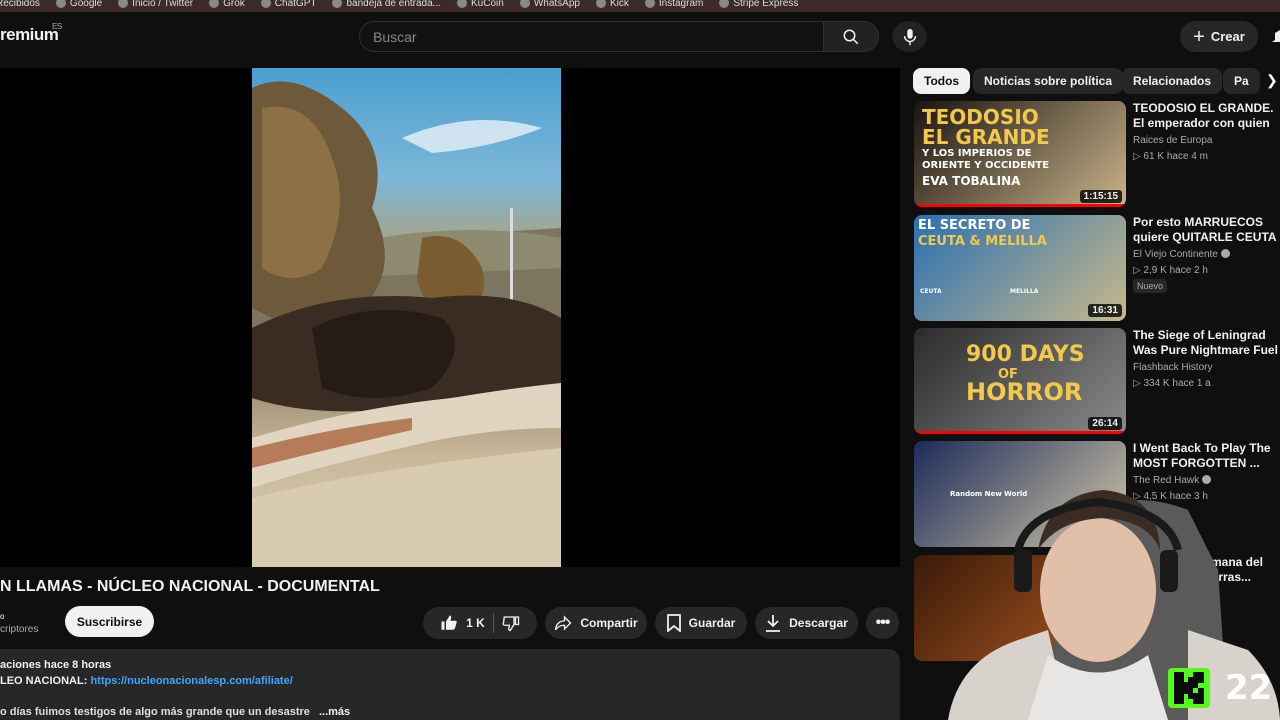 The image size is (1280, 720). What do you see at coordinates (57, 26) in the screenshot?
I see `logo-region: ES` at bounding box center [57, 26].